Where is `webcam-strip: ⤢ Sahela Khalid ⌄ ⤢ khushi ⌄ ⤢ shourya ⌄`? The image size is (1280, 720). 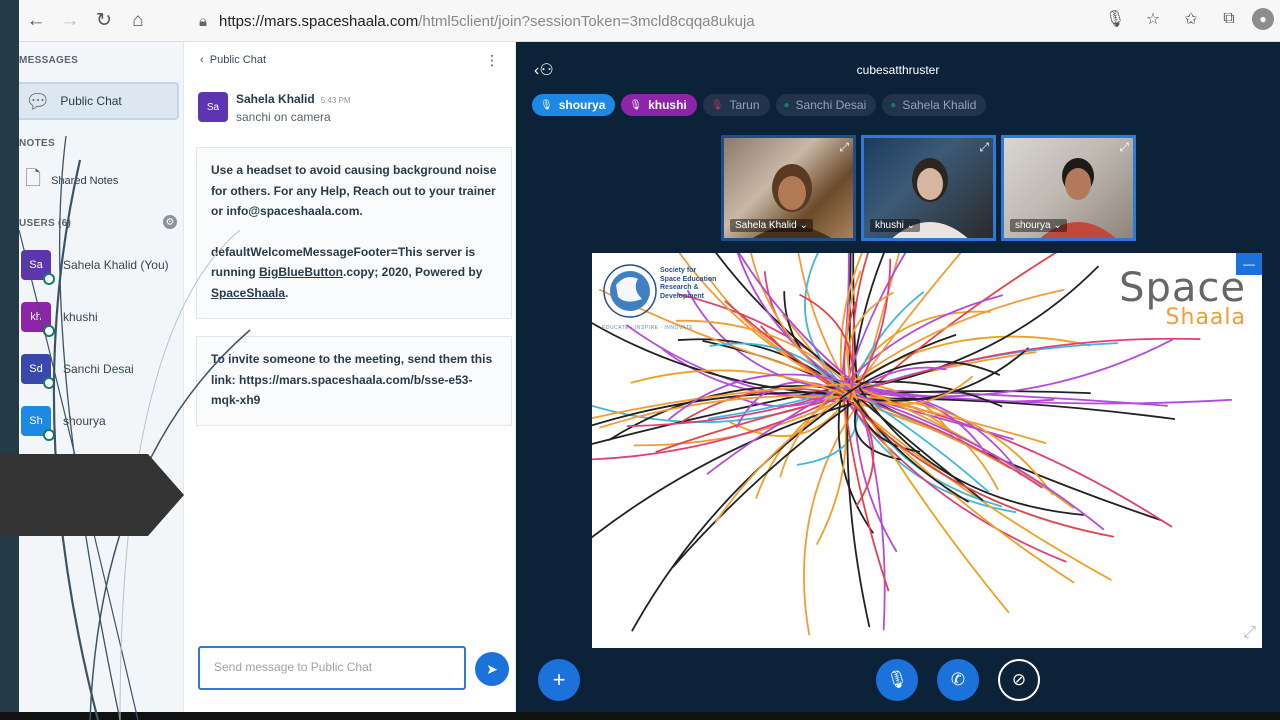 webcam-strip: ⤢ Sahela Khalid ⌄ ⤢ khushi ⌄ ⤢ shourya ⌄ is located at coordinates (928, 188).